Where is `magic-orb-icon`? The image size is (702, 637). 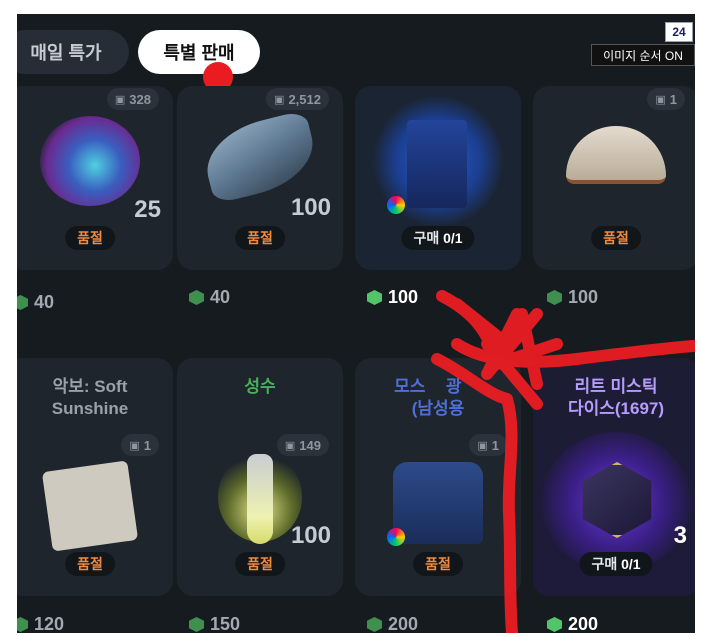 magic-orb-icon is located at coordinates (90, 161).